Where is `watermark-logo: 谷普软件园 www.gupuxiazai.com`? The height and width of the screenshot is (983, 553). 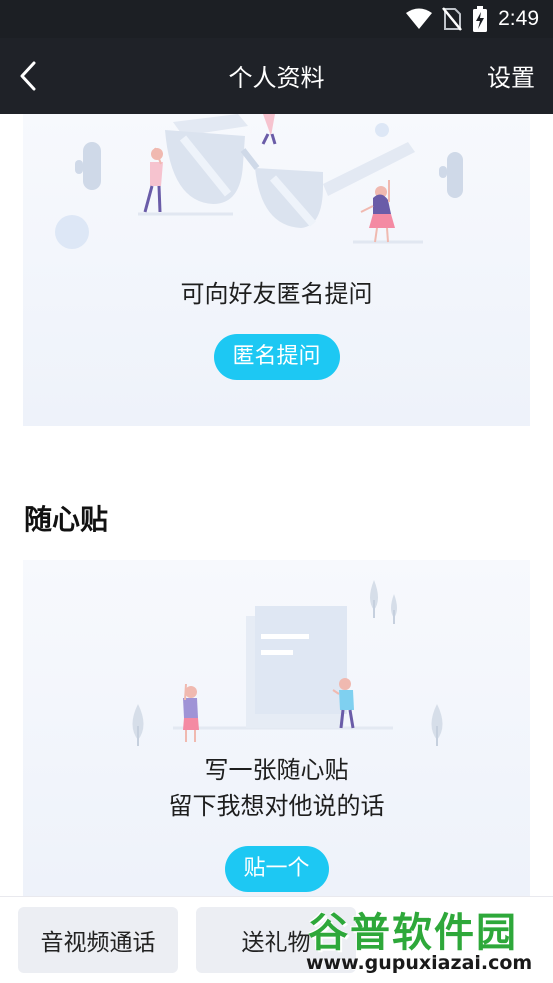
watermark-logo: 谷普软件园 www.gupuxiazai.com is located at coordinates (426, 939).